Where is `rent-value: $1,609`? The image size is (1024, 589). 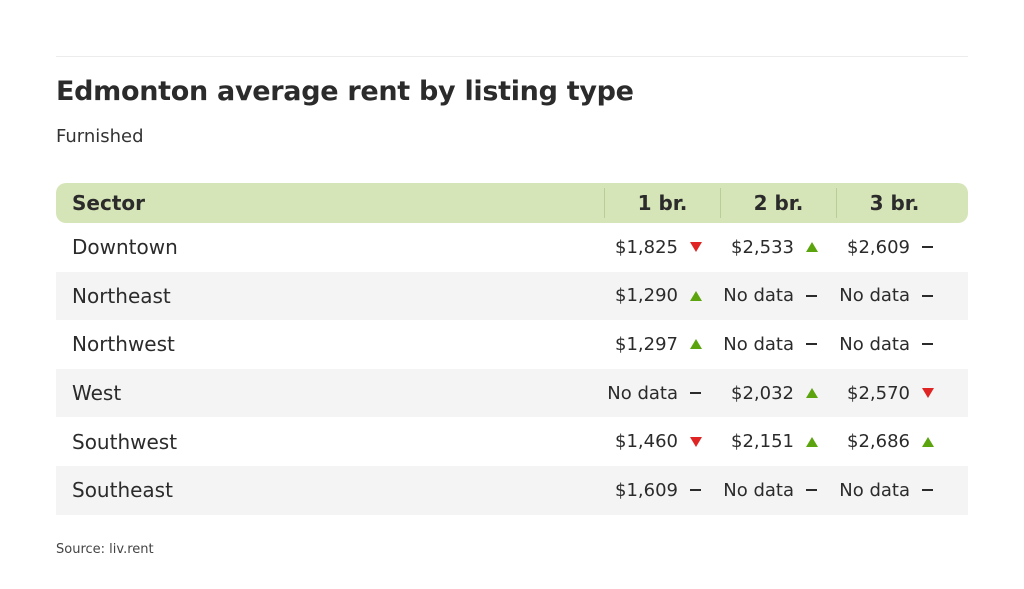 rent-value: $1,609 is located at coordinates (646, 490).